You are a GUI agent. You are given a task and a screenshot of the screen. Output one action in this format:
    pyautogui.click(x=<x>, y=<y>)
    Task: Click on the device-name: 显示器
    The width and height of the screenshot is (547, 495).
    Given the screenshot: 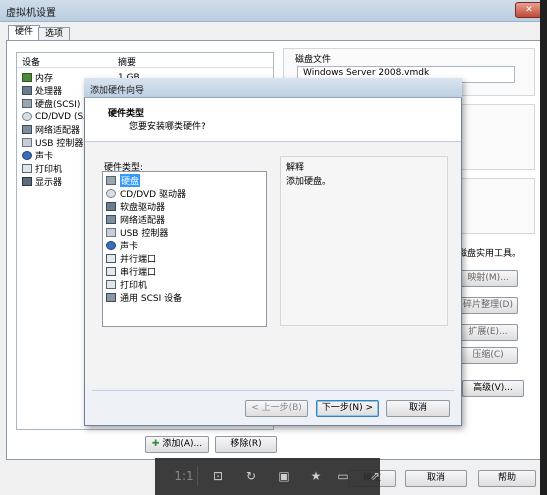 What is the action you would take?
    pyautogui.click(x=49, y=183)
    